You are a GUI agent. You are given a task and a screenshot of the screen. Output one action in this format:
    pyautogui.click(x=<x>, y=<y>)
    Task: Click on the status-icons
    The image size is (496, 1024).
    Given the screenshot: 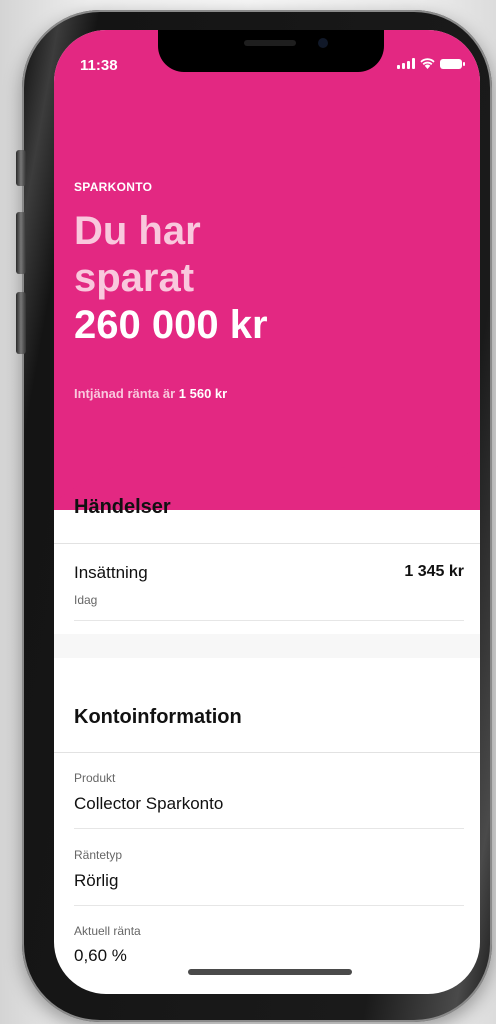 What is the action you would take?
    pyautogui.click(x=431, y=63)
    